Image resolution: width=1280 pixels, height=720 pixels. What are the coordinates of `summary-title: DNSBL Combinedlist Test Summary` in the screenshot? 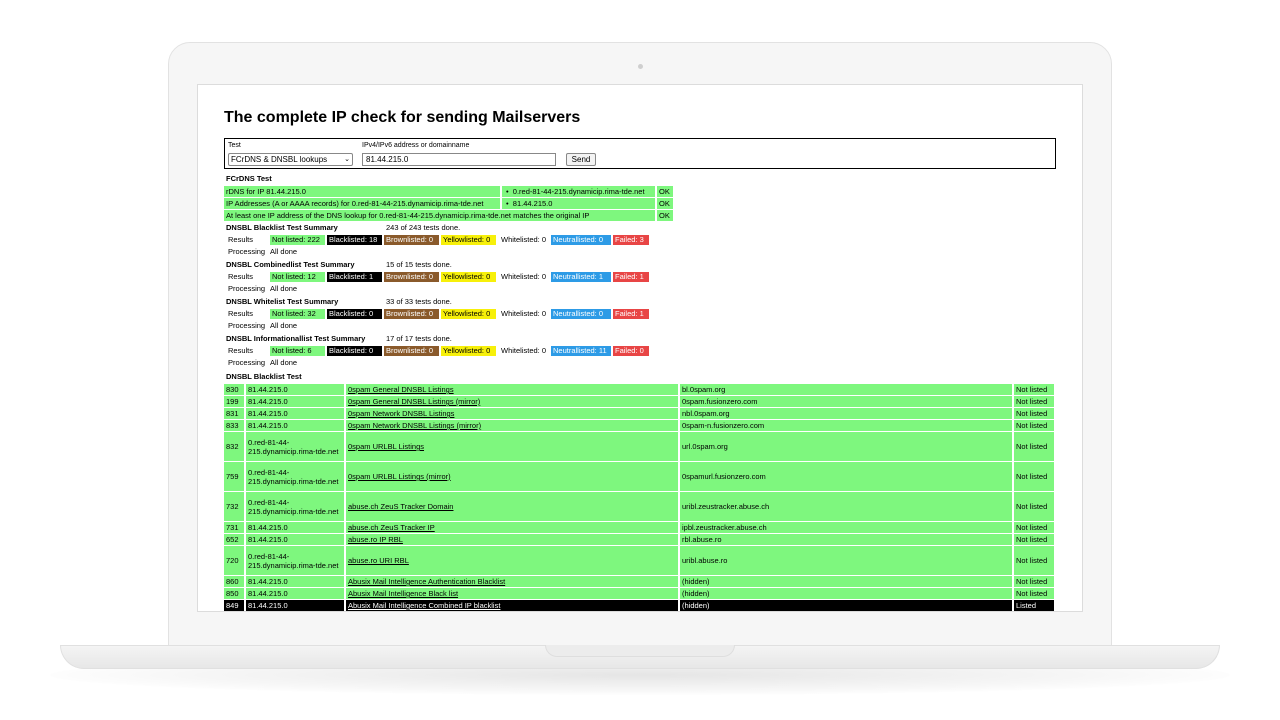 It's located at (290, 264).